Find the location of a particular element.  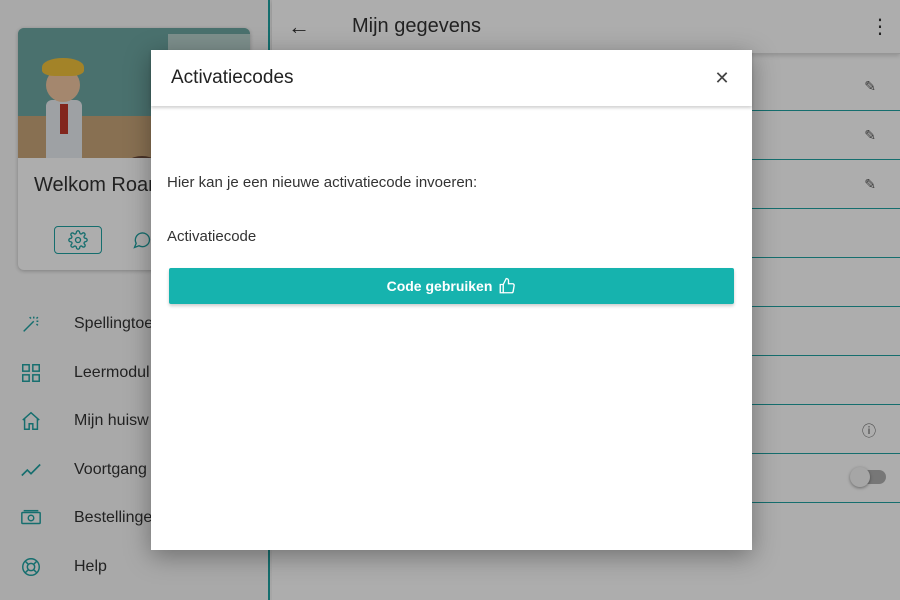

dialog-title: Activatiecodes is located at coordinates (232, 77).